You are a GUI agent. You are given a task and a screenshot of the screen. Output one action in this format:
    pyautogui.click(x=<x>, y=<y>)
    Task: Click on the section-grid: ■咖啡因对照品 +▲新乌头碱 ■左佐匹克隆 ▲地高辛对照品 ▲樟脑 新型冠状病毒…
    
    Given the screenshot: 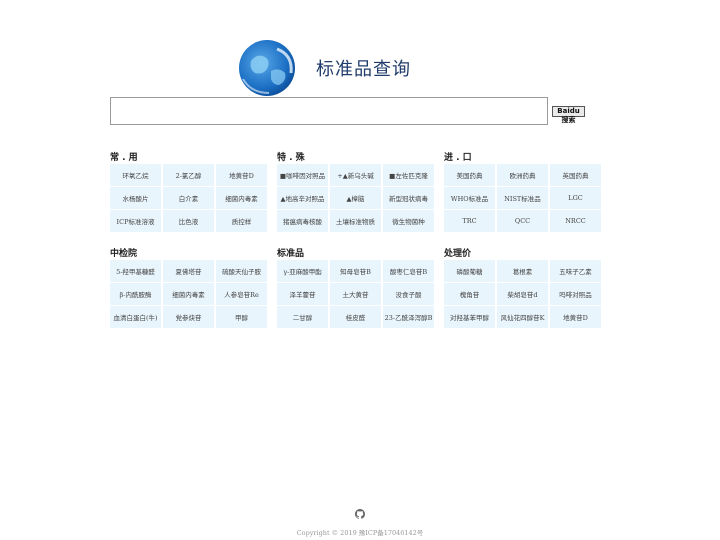 What is the action you would take?
    pyautogui.click(x=356, y=198)
    